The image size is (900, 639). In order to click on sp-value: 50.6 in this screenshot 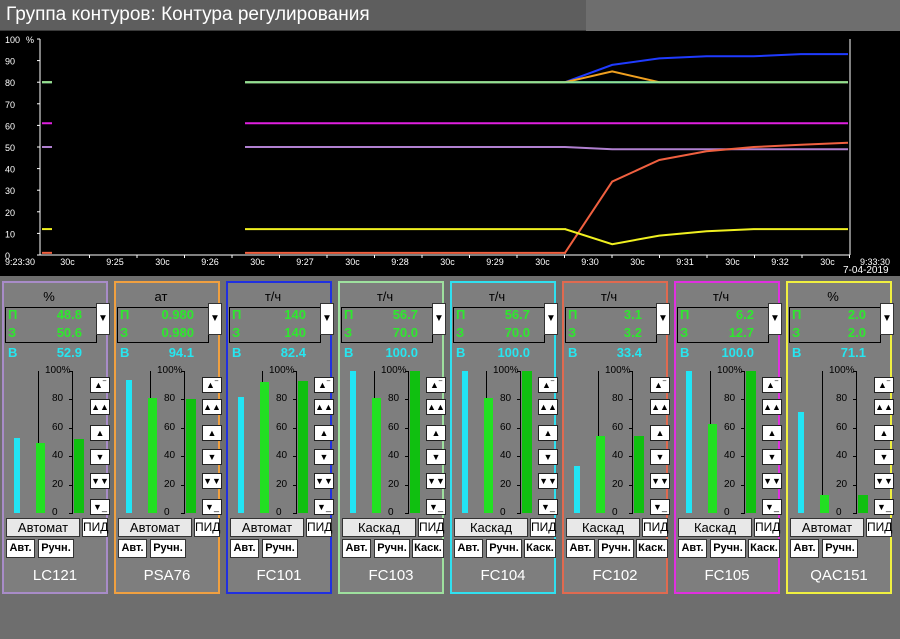, I will do `click(69, 332)`.